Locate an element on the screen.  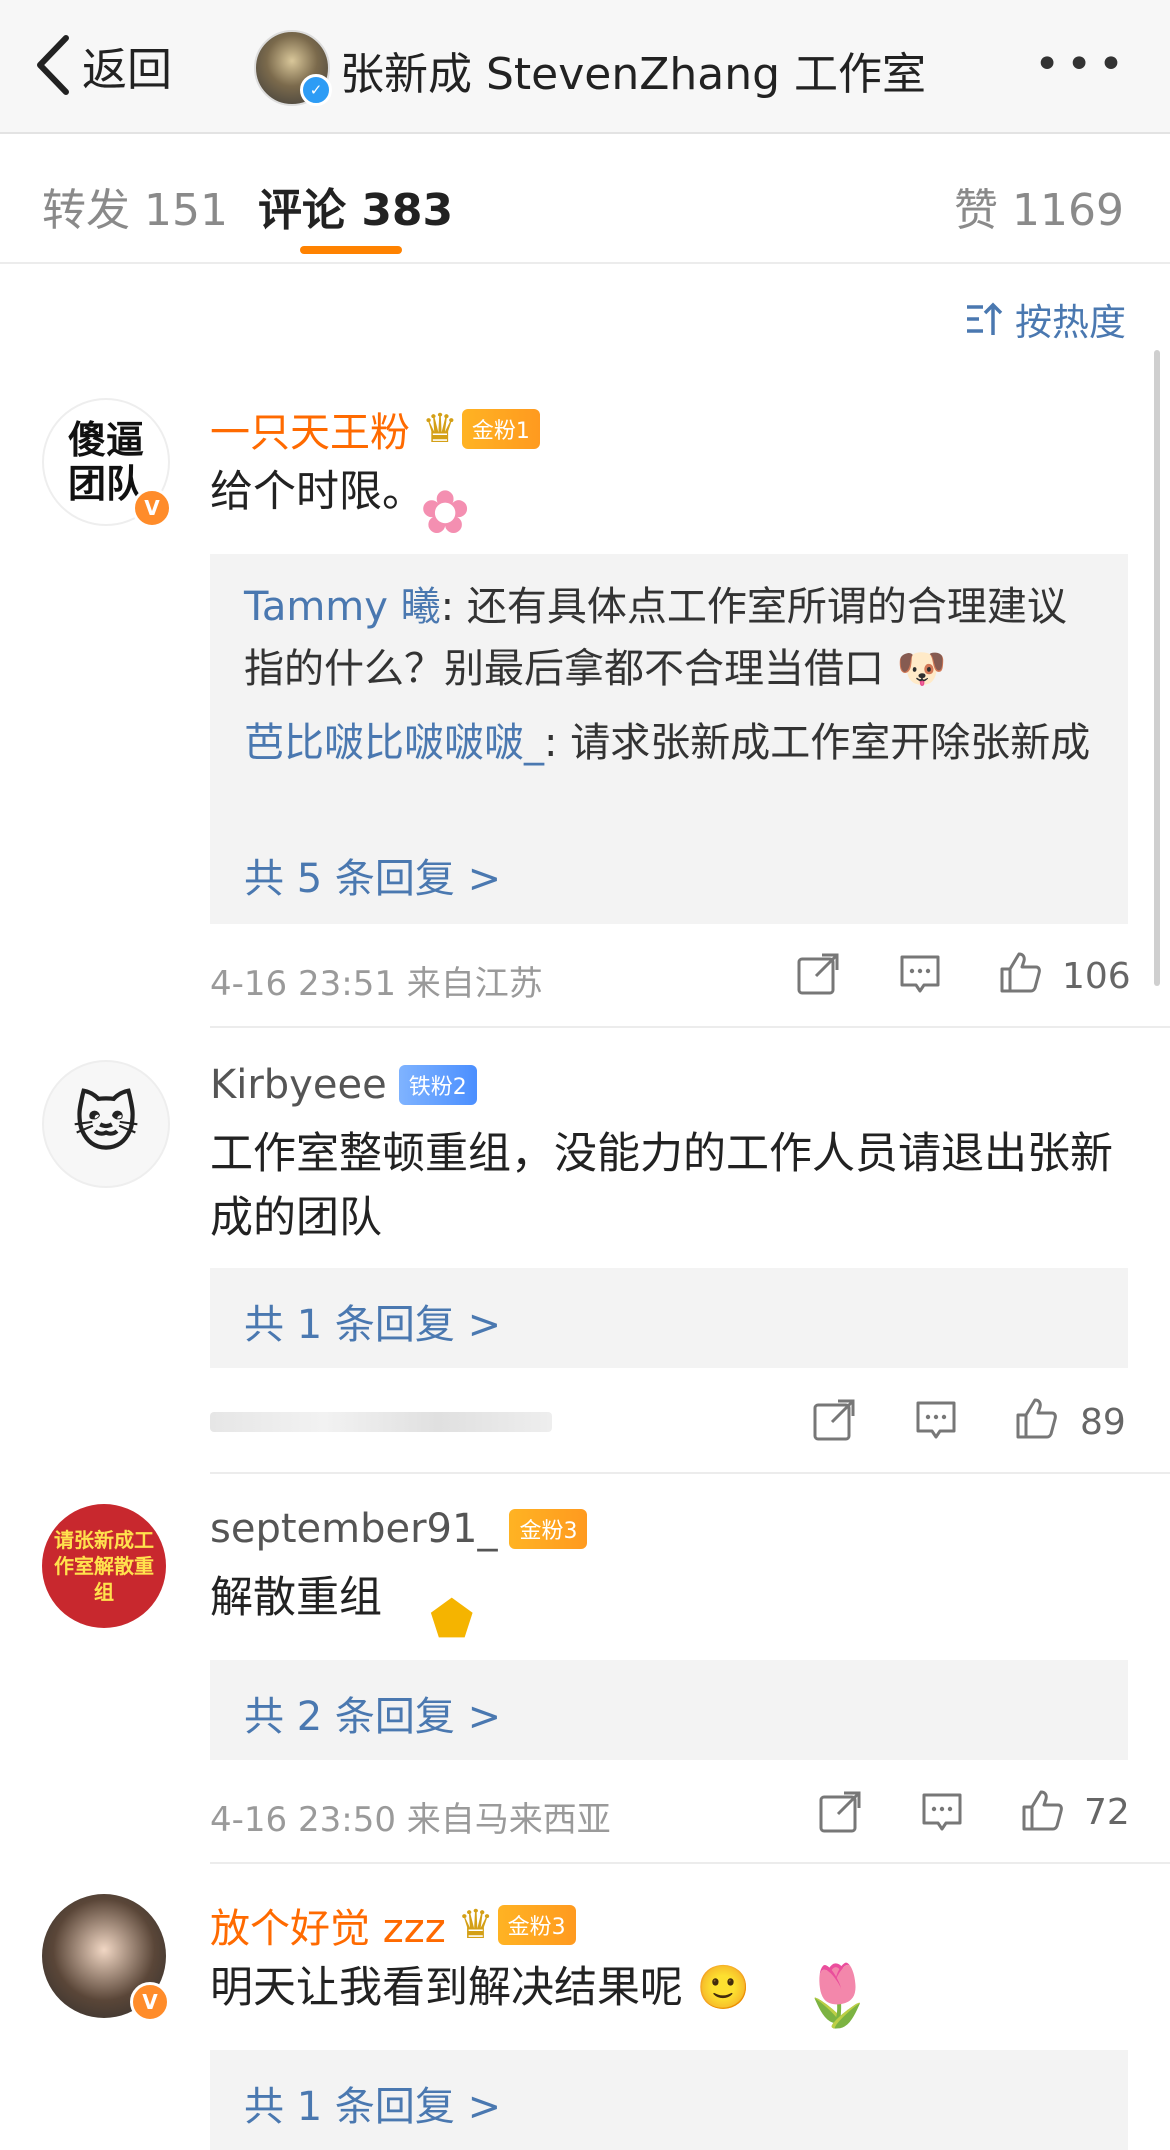
like-count: 72 is located at coordinates (1107, 1812).